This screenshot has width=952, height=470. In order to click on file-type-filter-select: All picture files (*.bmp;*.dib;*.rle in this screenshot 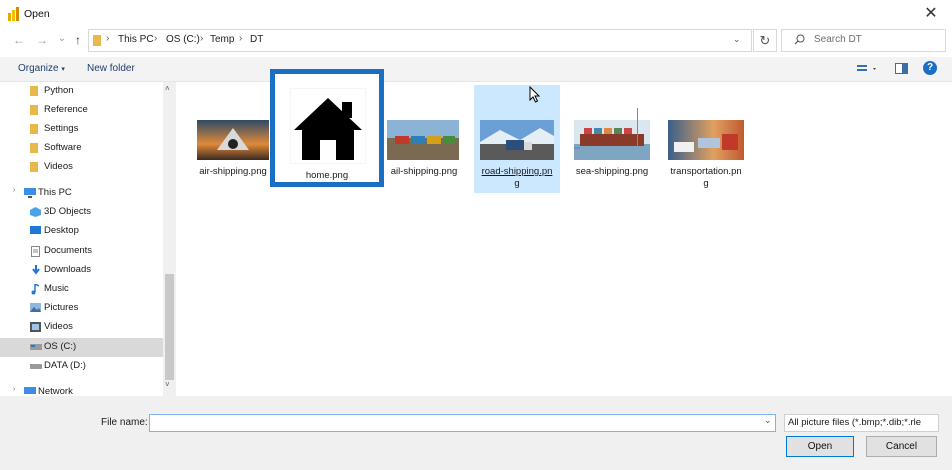, I will do `click(861, 423)`.